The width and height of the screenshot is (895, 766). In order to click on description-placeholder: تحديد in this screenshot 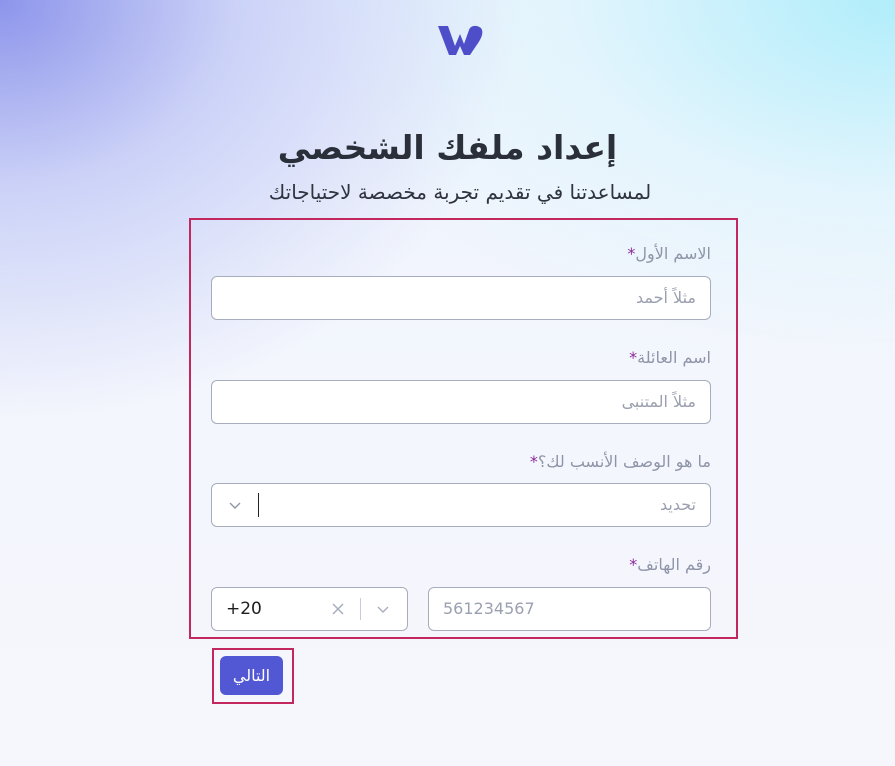, I will do `click(677, 504)`.